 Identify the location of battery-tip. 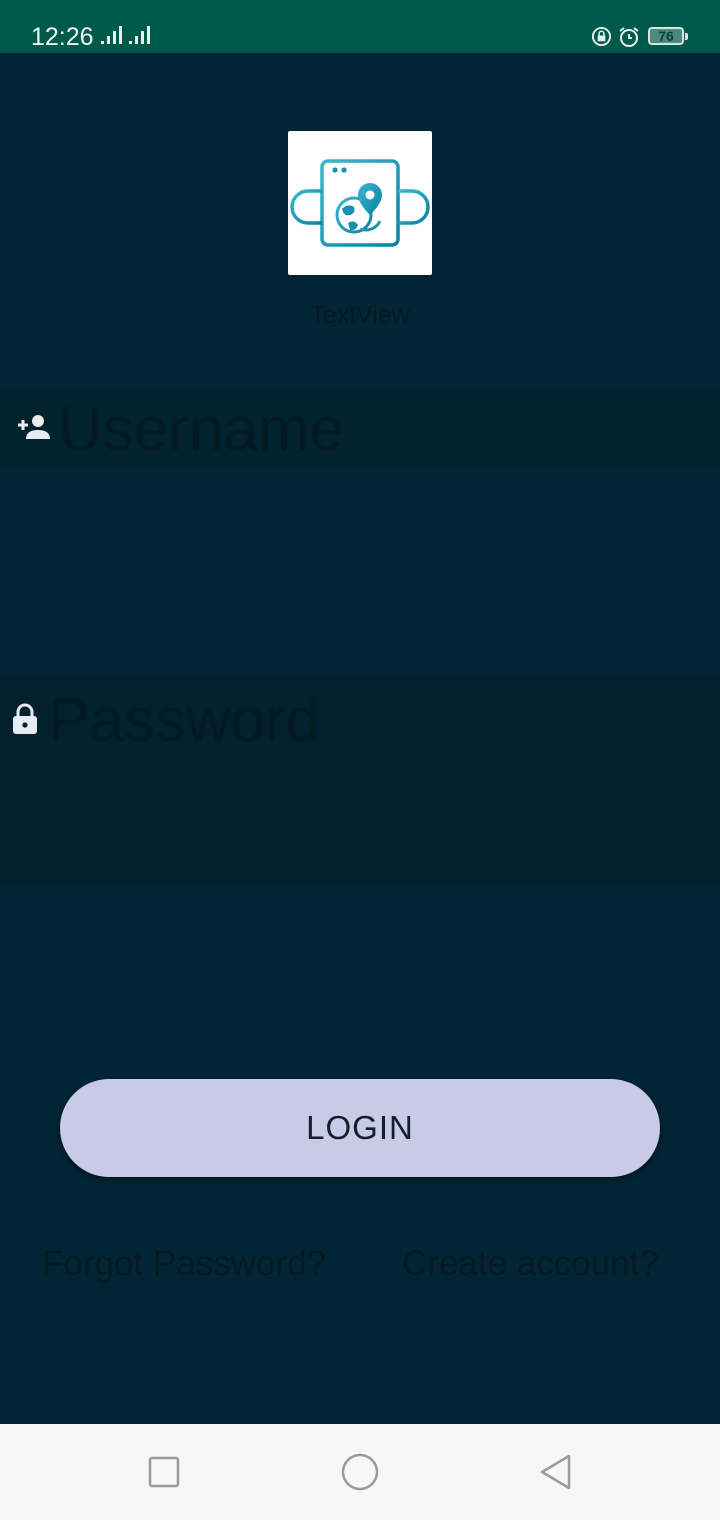
(686, 36).